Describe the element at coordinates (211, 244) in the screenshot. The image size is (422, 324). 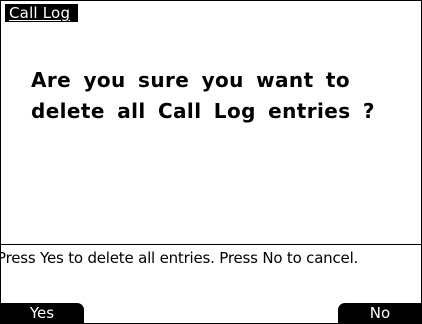
I see `hint-divider` at that location.